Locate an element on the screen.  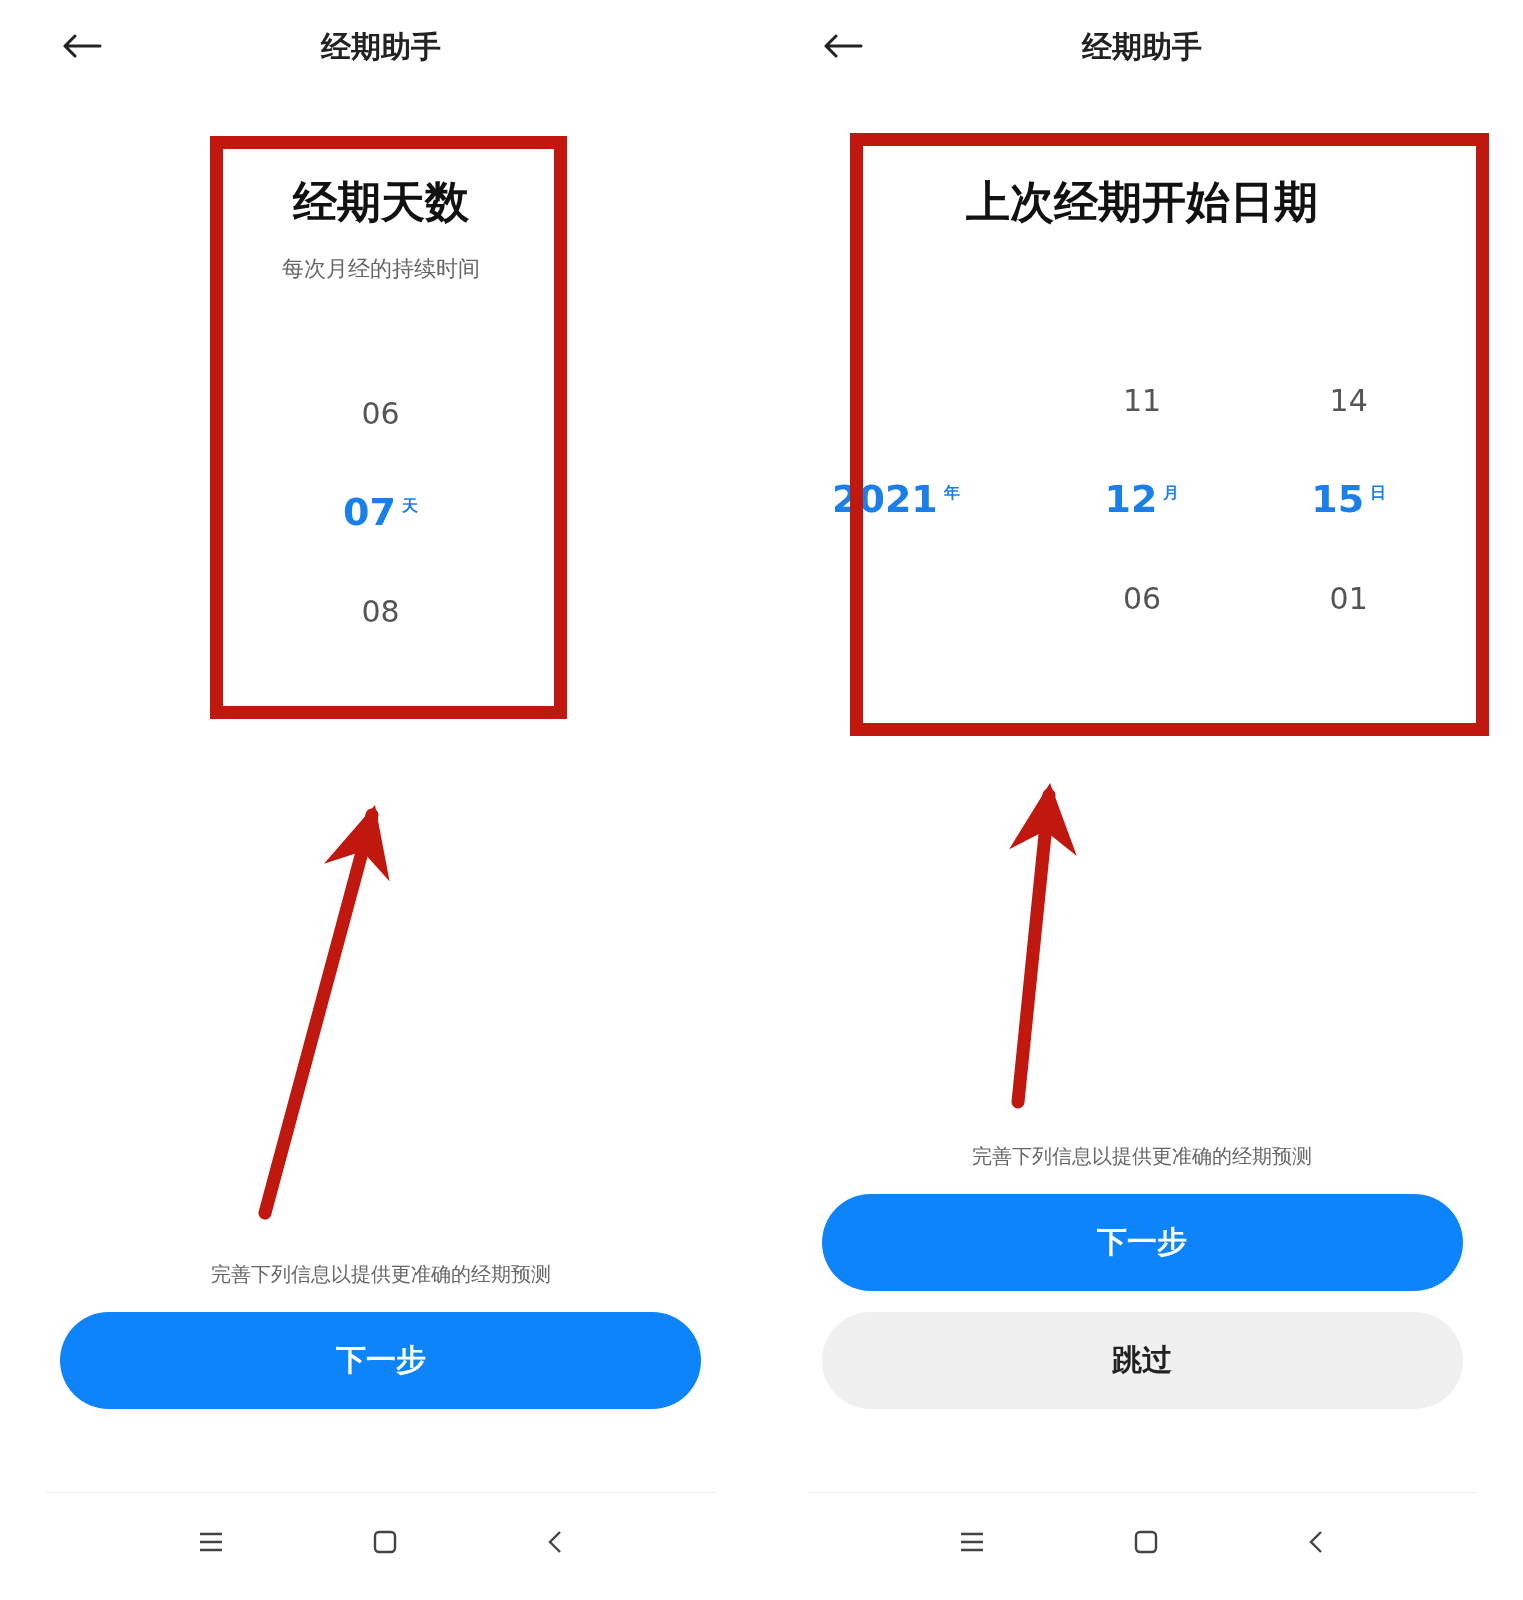
picker-value: 12$^{月}$ is located at coordinates (1142, 499).